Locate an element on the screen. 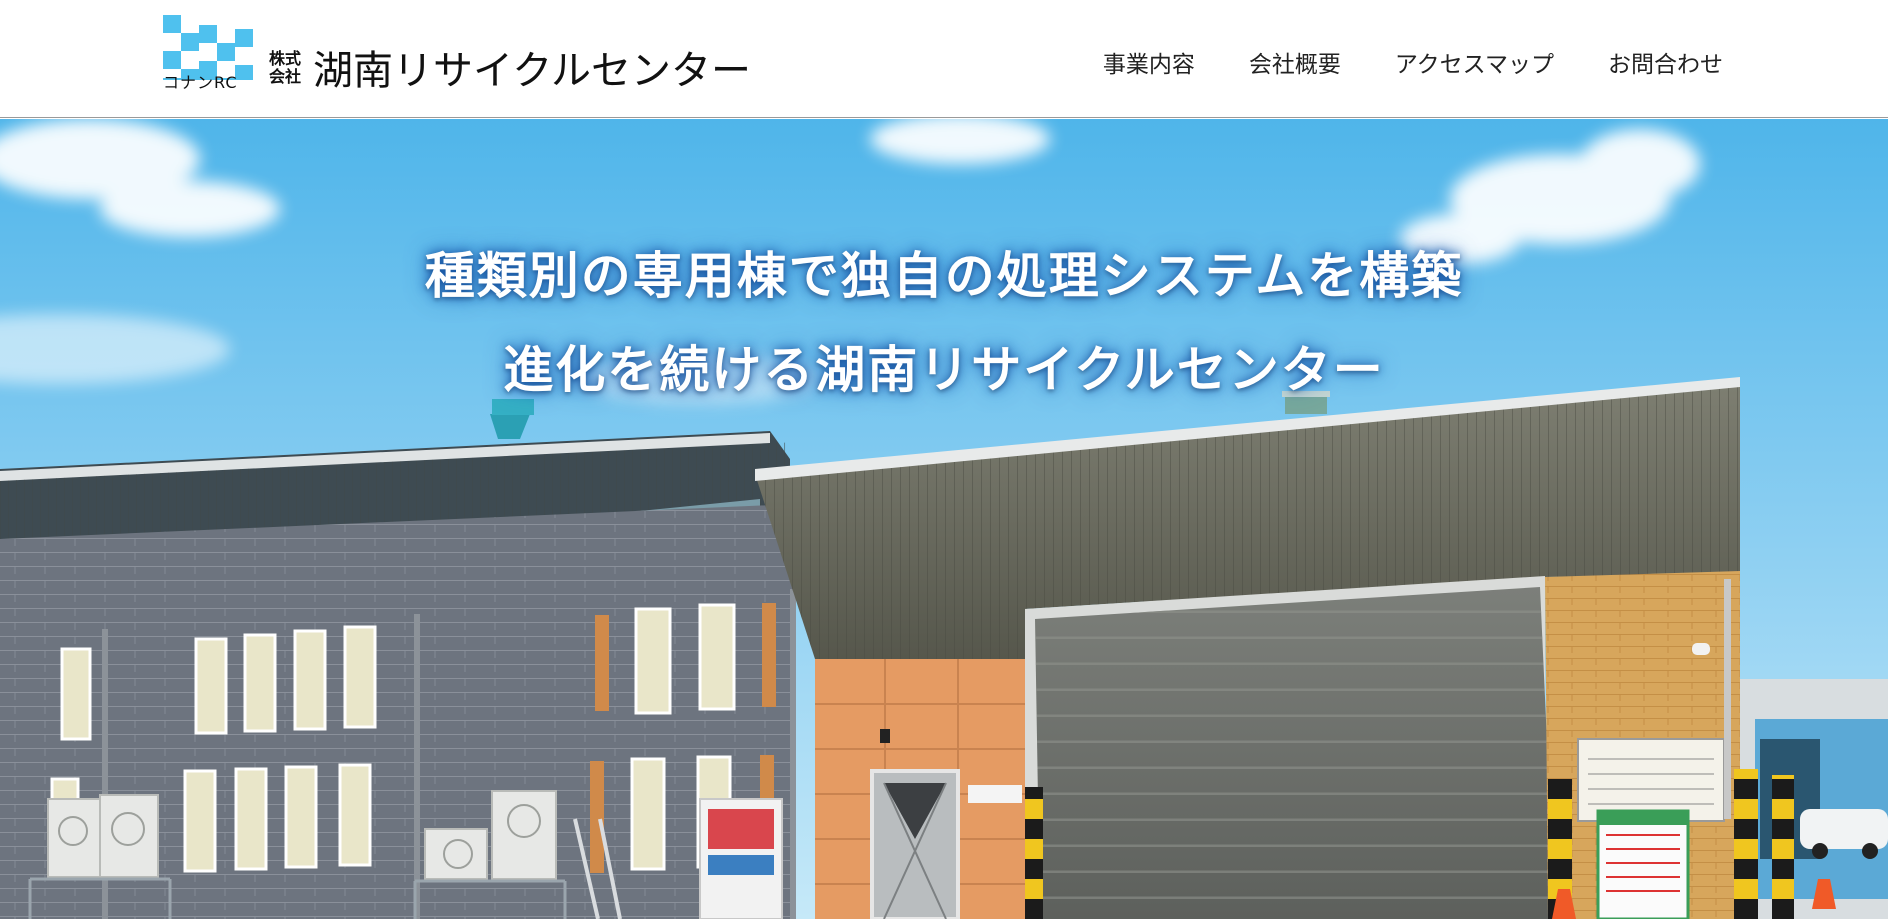 The image size is (1888, 919). hero-catch-line-2: 進化を続ける湖南リサイクルセンター is located at coordinates (944, 369).